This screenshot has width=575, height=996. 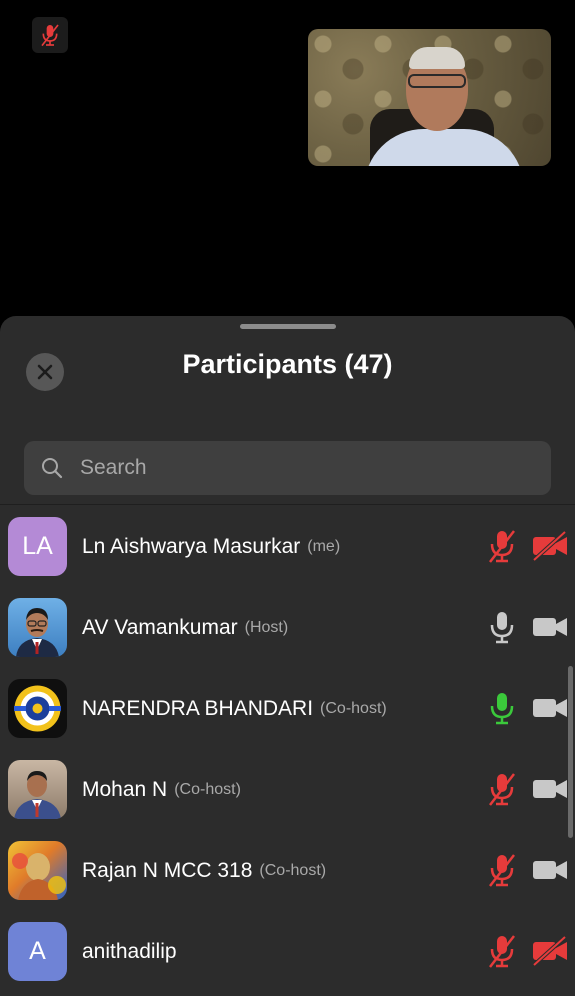 I want to click on participant-row: A anithadilip, so click(x=287, y=951).